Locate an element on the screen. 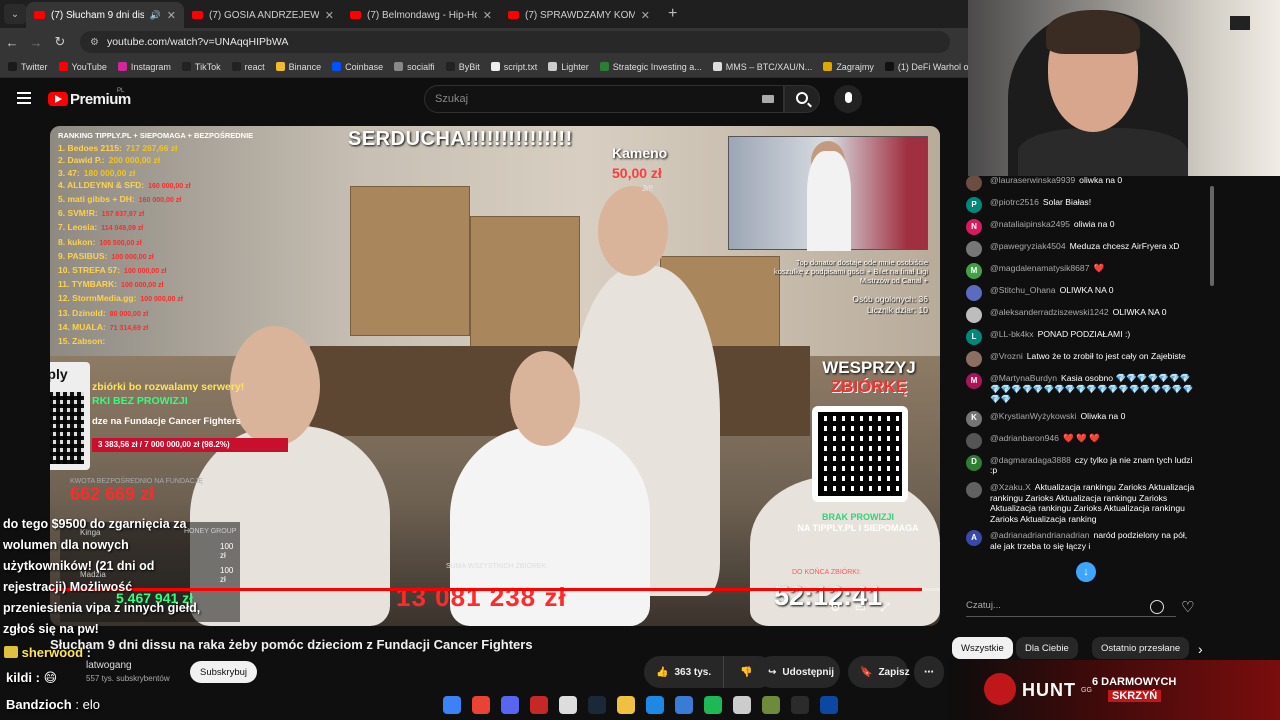 This screenshot has height=720, width=1280. bookmark-item: ByBit is located at coordinates (462, 67).